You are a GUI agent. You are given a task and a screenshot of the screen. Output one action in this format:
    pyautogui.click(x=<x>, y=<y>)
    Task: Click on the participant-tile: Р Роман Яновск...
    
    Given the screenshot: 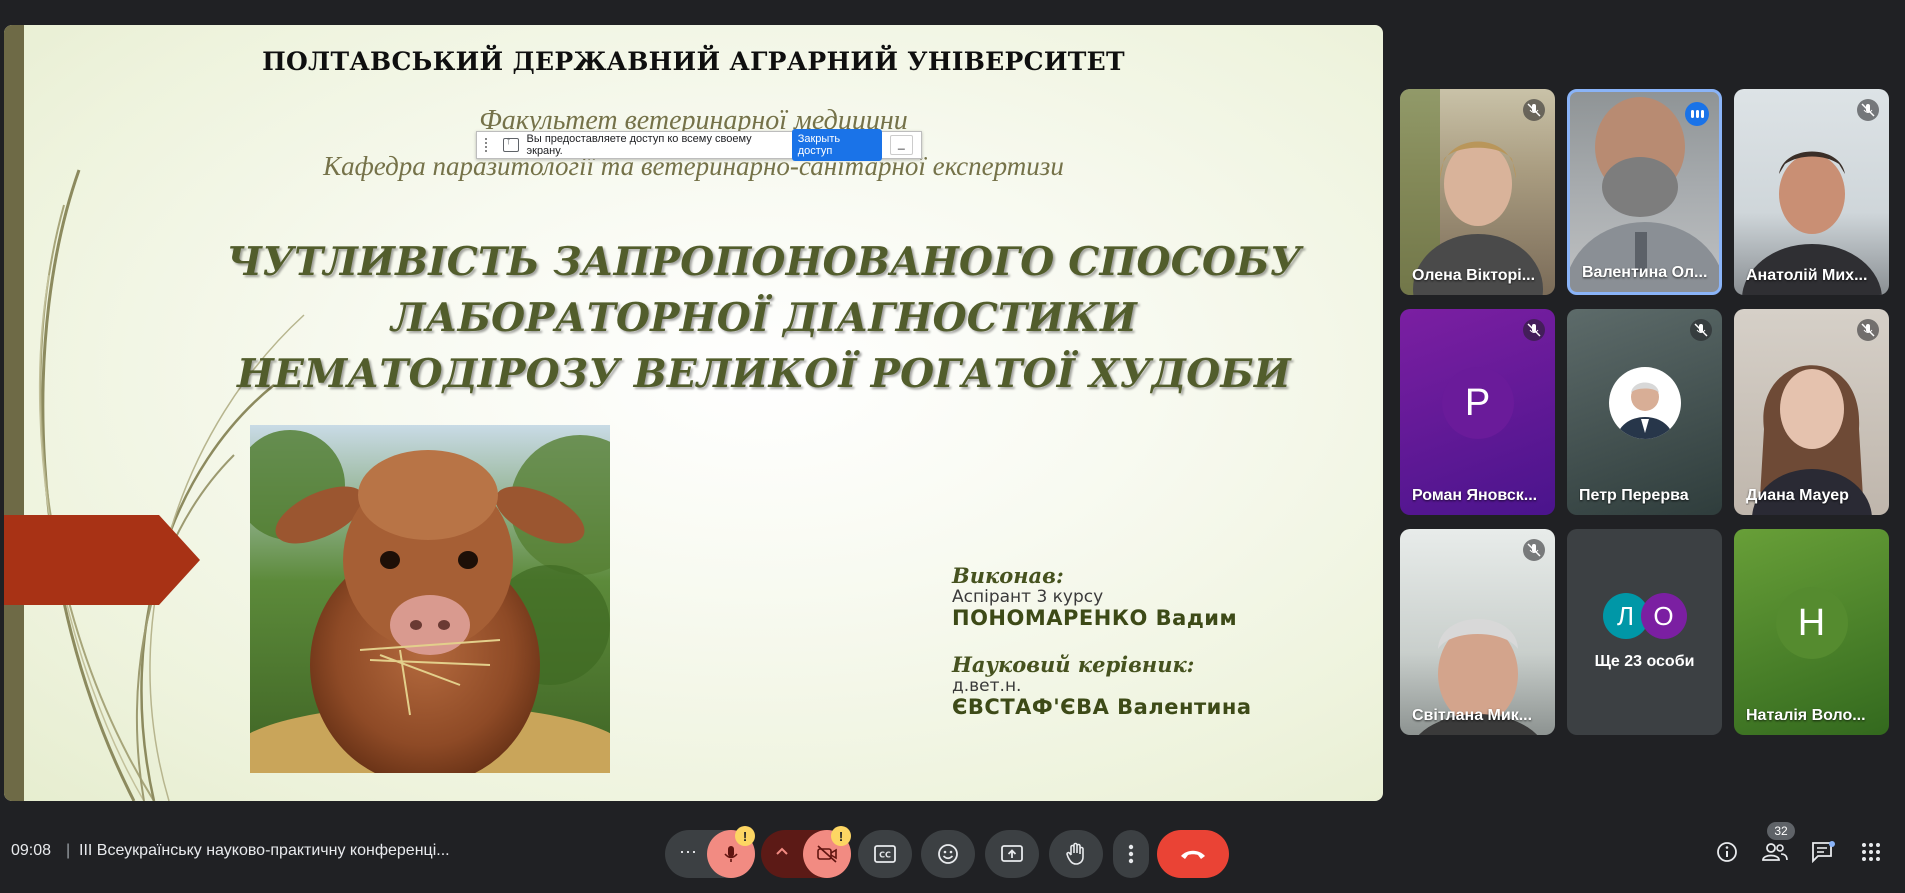 What is the action you would take?
    pyautogui.click(x=1477, y=412)
    